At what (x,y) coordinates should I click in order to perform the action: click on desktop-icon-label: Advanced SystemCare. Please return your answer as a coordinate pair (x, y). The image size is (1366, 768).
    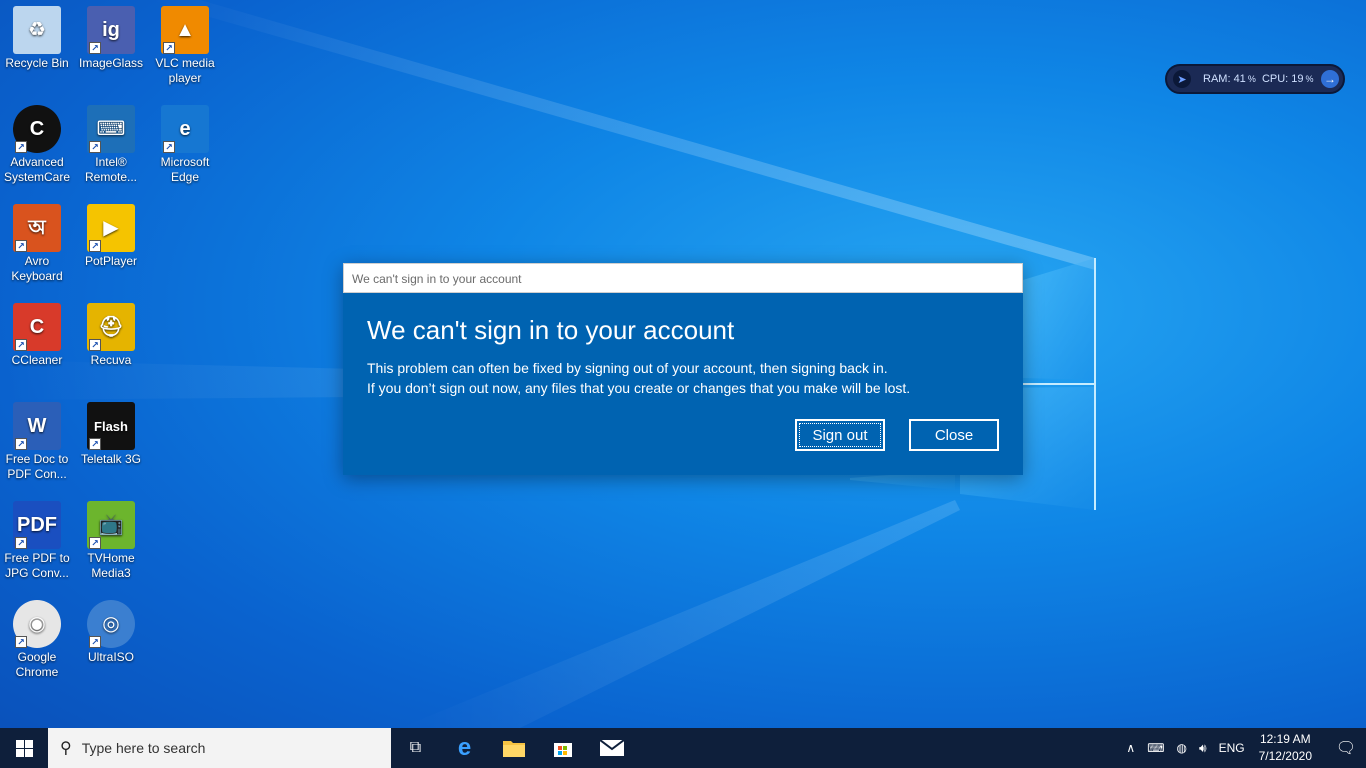
    Looking at the image, I should click on (37, 169).